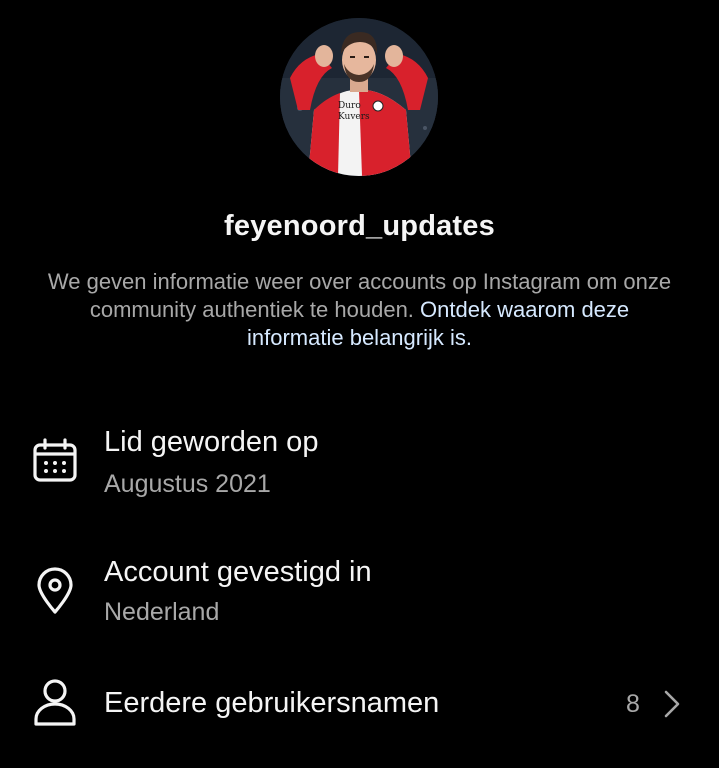 This screenshot has width=719, height=768. Describe the element at coordinates (349, 106) in the screenshot. I see `jersey-sponsor-text: Duro` at that location.